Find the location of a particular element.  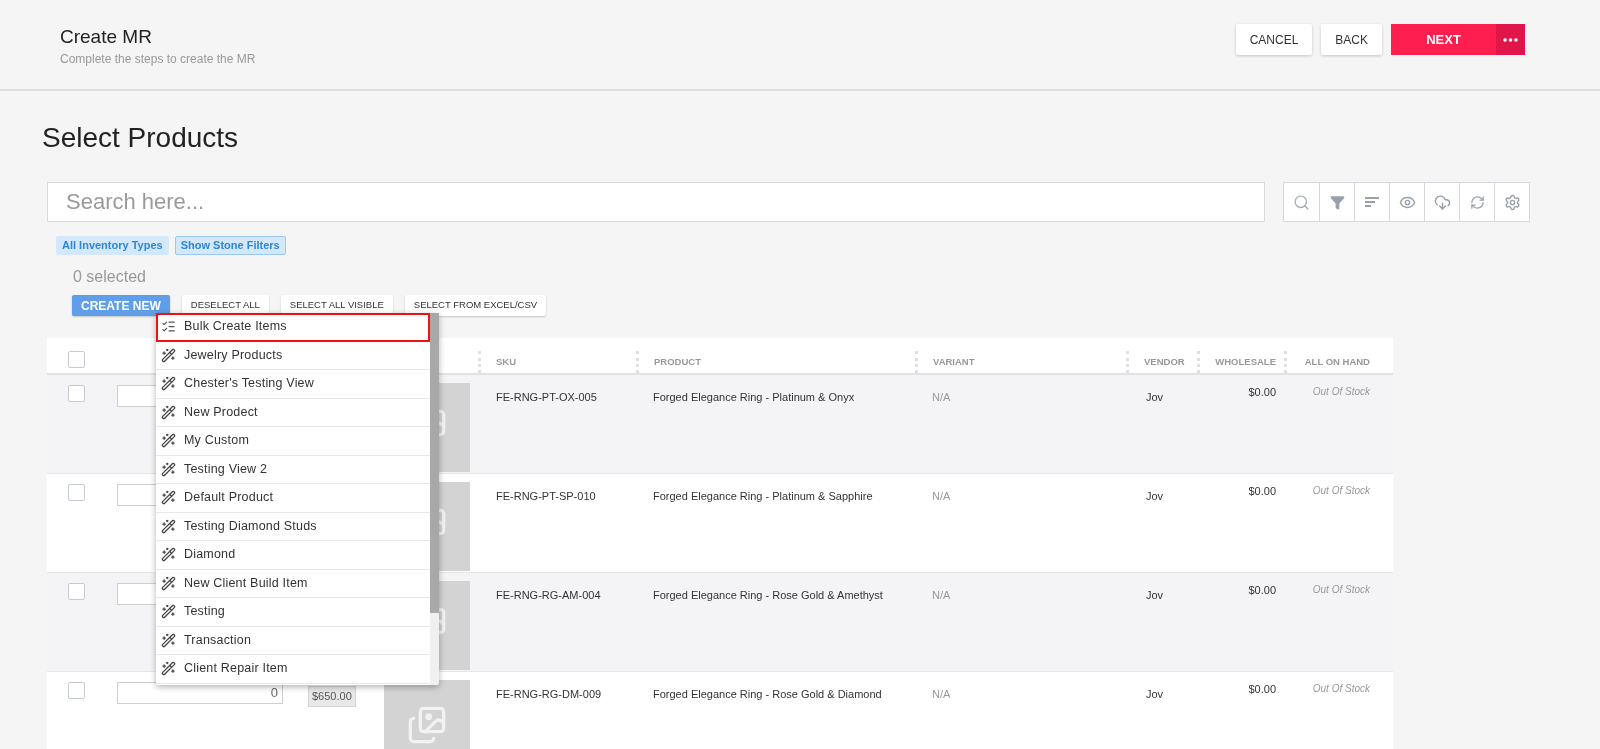

selection-count: 0 selected is located at coordinates (109, 276).